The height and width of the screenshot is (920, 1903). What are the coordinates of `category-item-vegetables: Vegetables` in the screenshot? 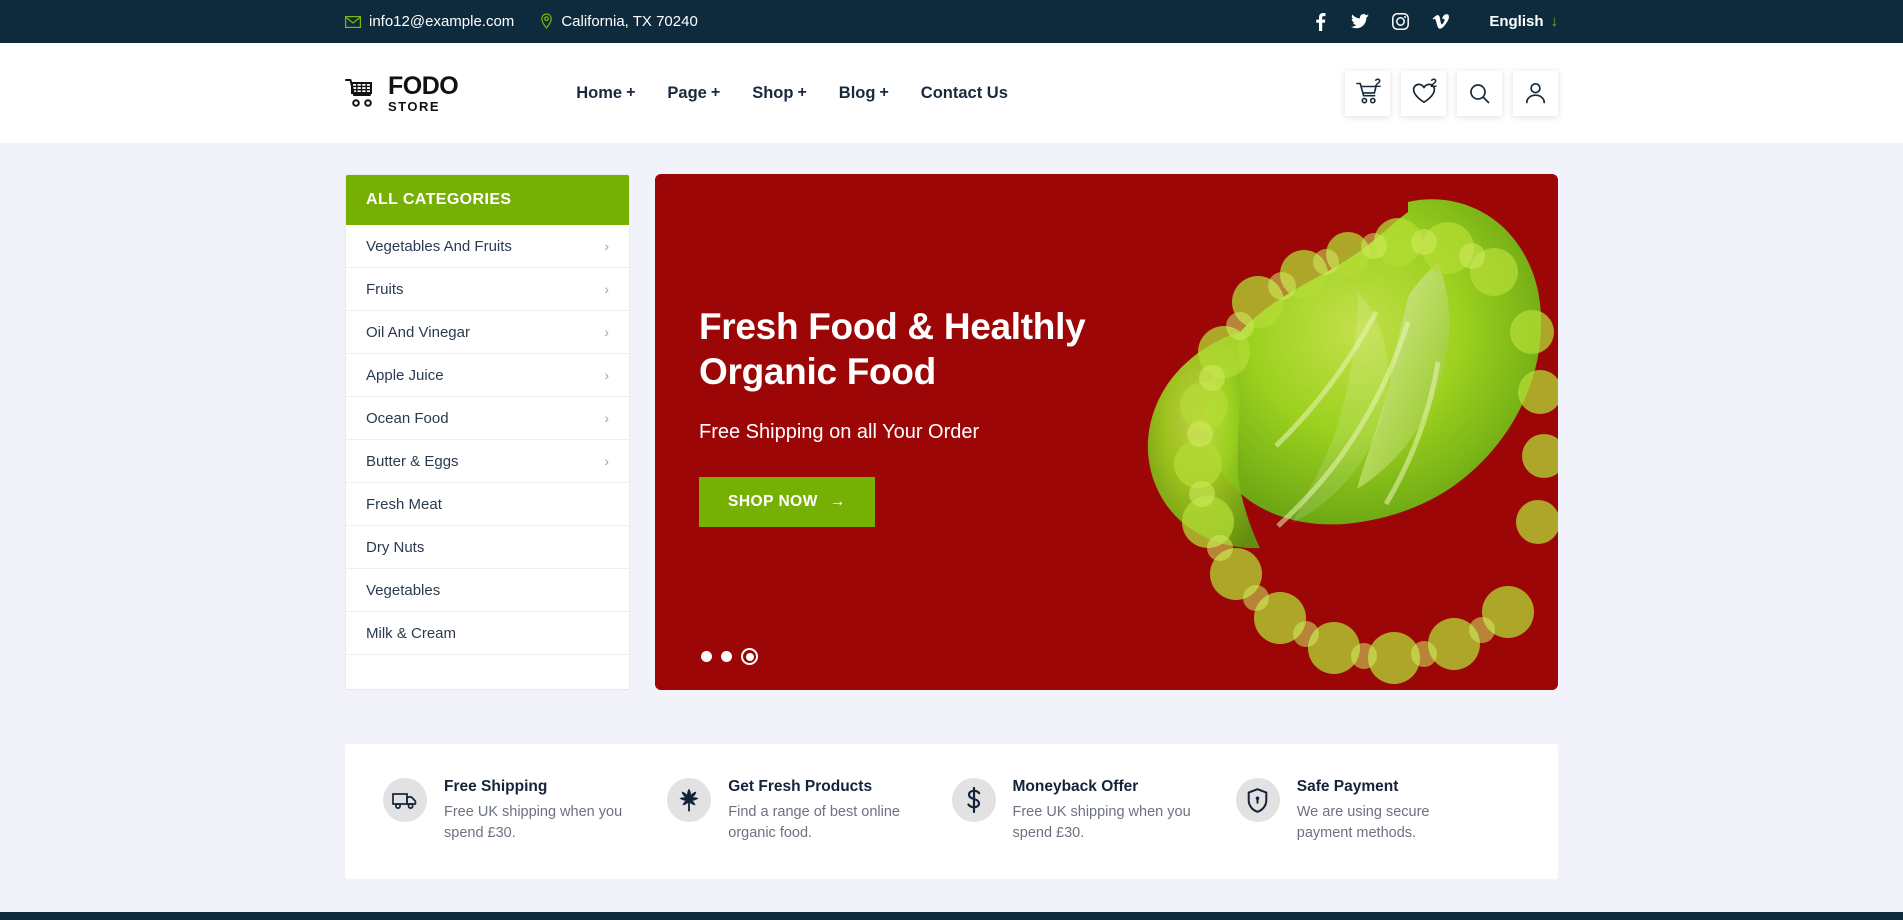 It's located at (487, 590).